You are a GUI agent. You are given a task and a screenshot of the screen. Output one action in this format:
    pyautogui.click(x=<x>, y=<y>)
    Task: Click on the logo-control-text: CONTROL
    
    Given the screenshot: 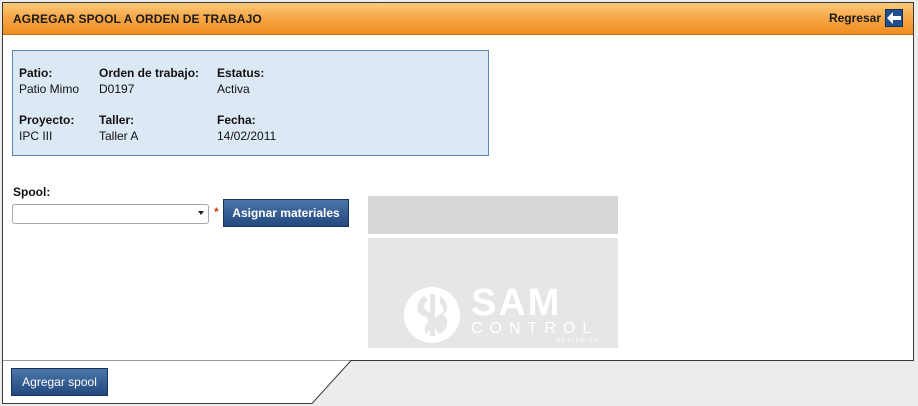 What is the action you would take?
    pyautogui.click(x=535, y=328)
    